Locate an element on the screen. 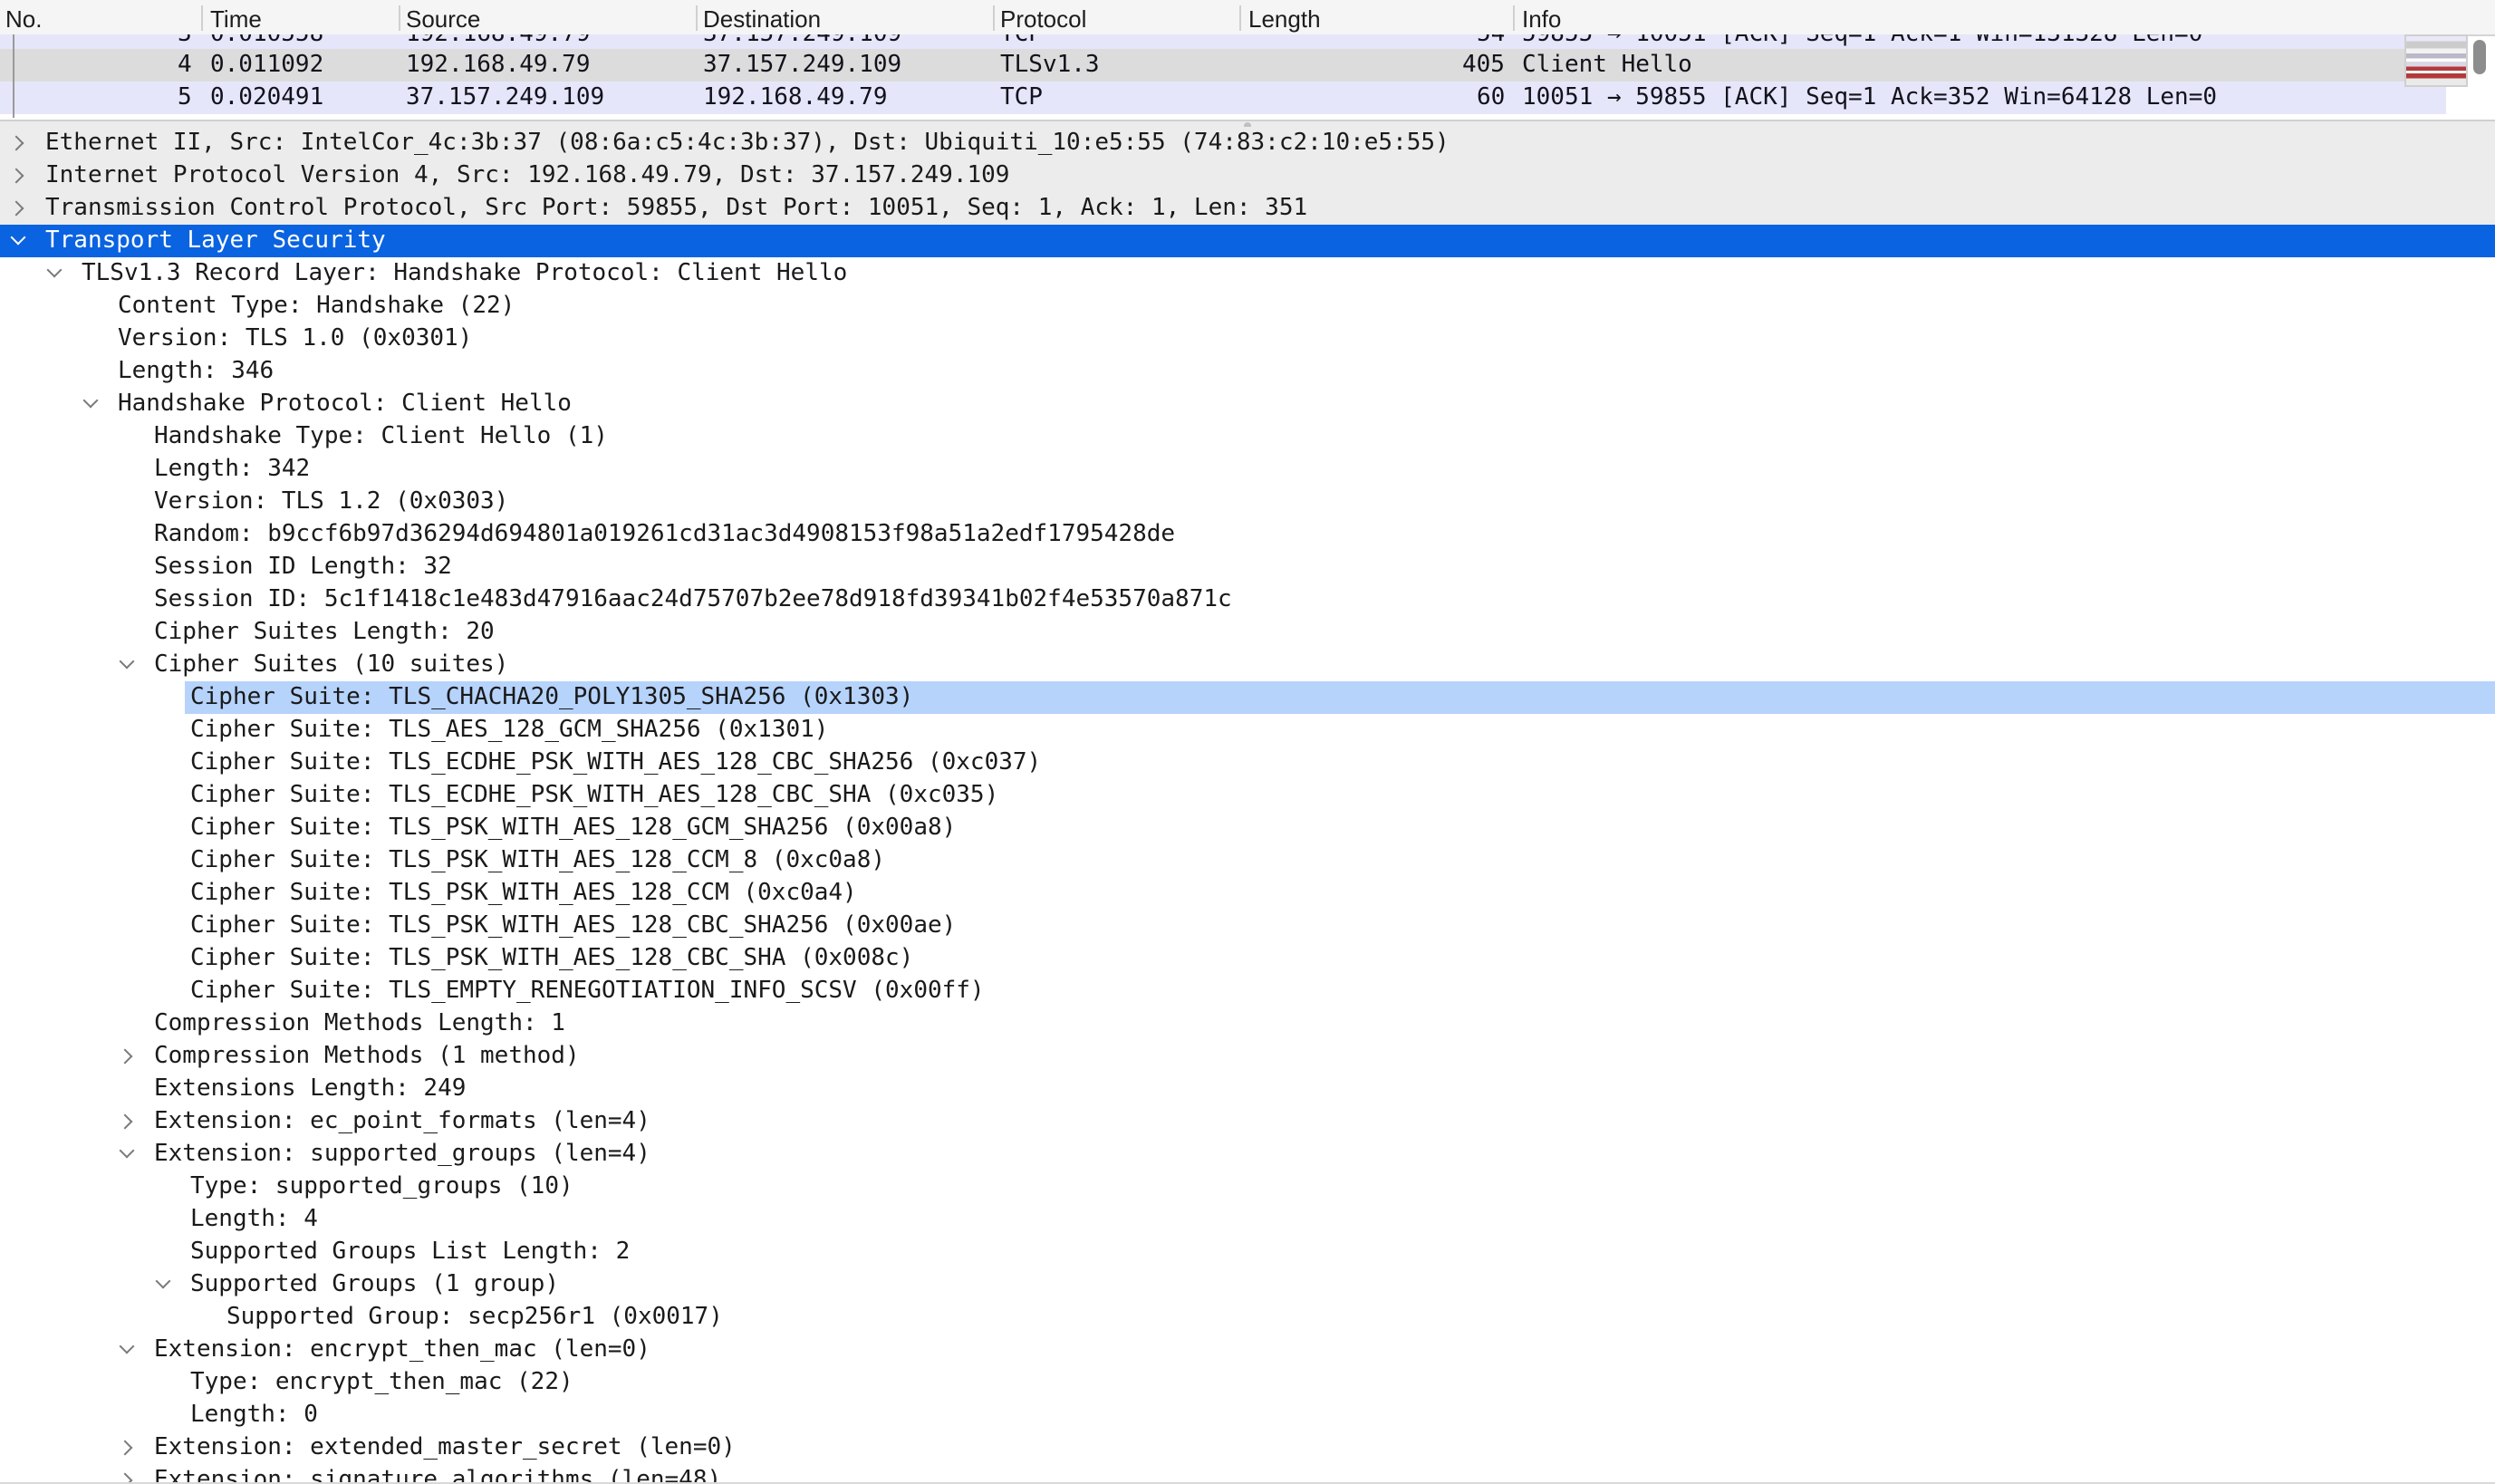 This screenshot has height=1484, width=2495. tree-node-label: Transport Layer Security is located at coordinates (216, 240).